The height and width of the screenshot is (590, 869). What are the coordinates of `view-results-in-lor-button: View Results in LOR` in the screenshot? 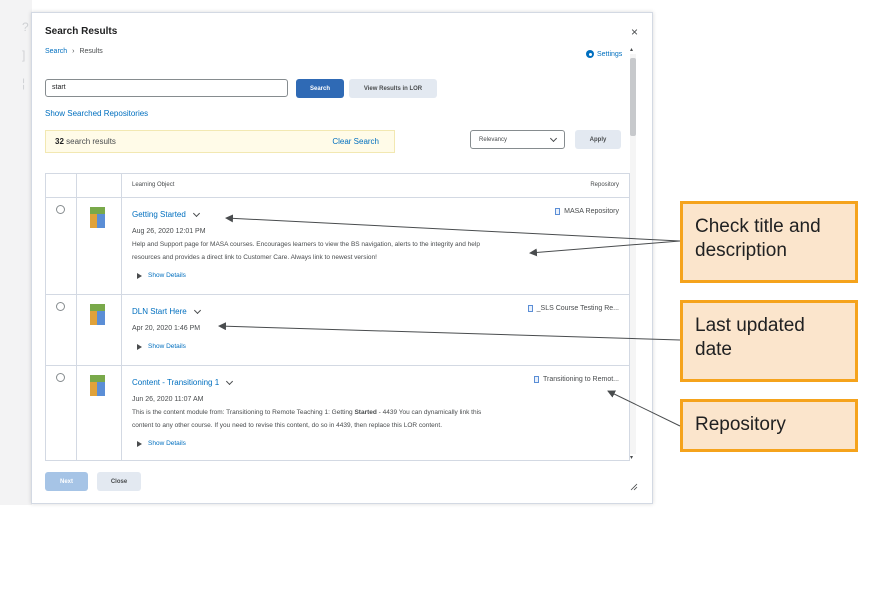 It's located at (393, 88).